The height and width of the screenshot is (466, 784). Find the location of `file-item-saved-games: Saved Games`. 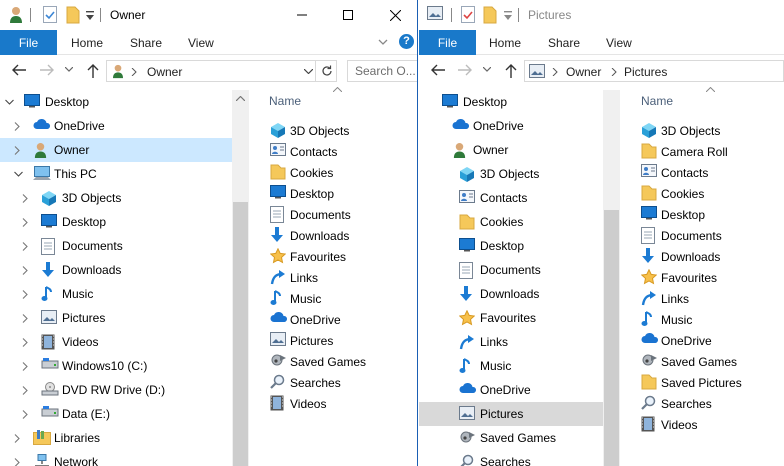

file-item-saved-games: Saved Games is located at coordinates (702, 361).